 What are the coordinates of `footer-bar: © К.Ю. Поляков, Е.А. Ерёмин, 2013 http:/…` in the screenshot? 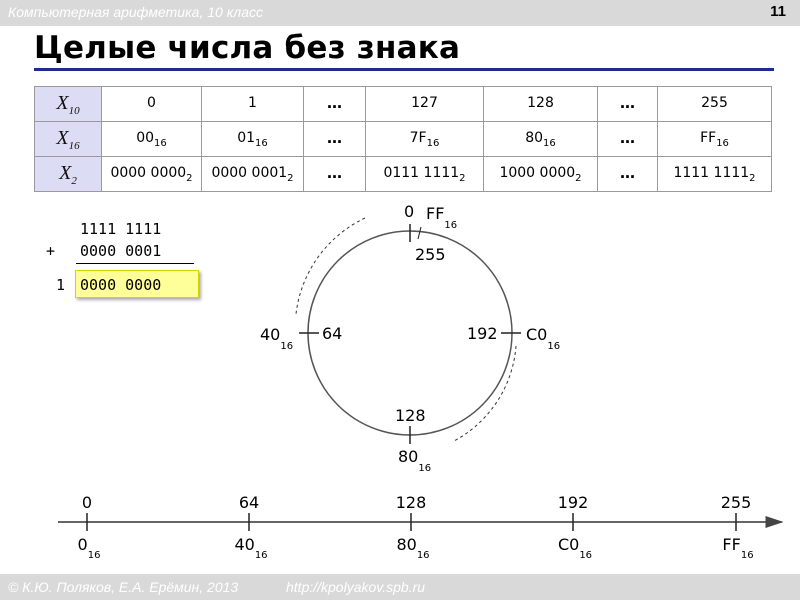 It's located at (400, 587).